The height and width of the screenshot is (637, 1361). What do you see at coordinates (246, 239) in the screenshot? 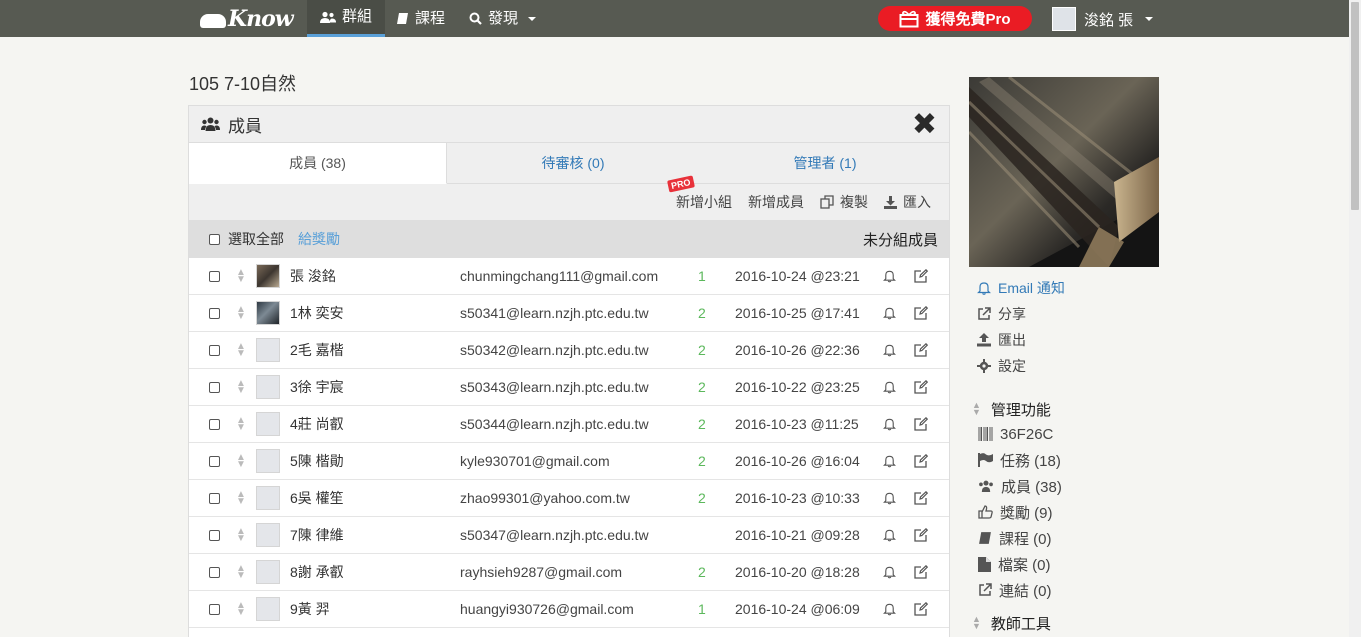
I see `select-all-checkbox: 選取全部` at bounding box center [246, 239].